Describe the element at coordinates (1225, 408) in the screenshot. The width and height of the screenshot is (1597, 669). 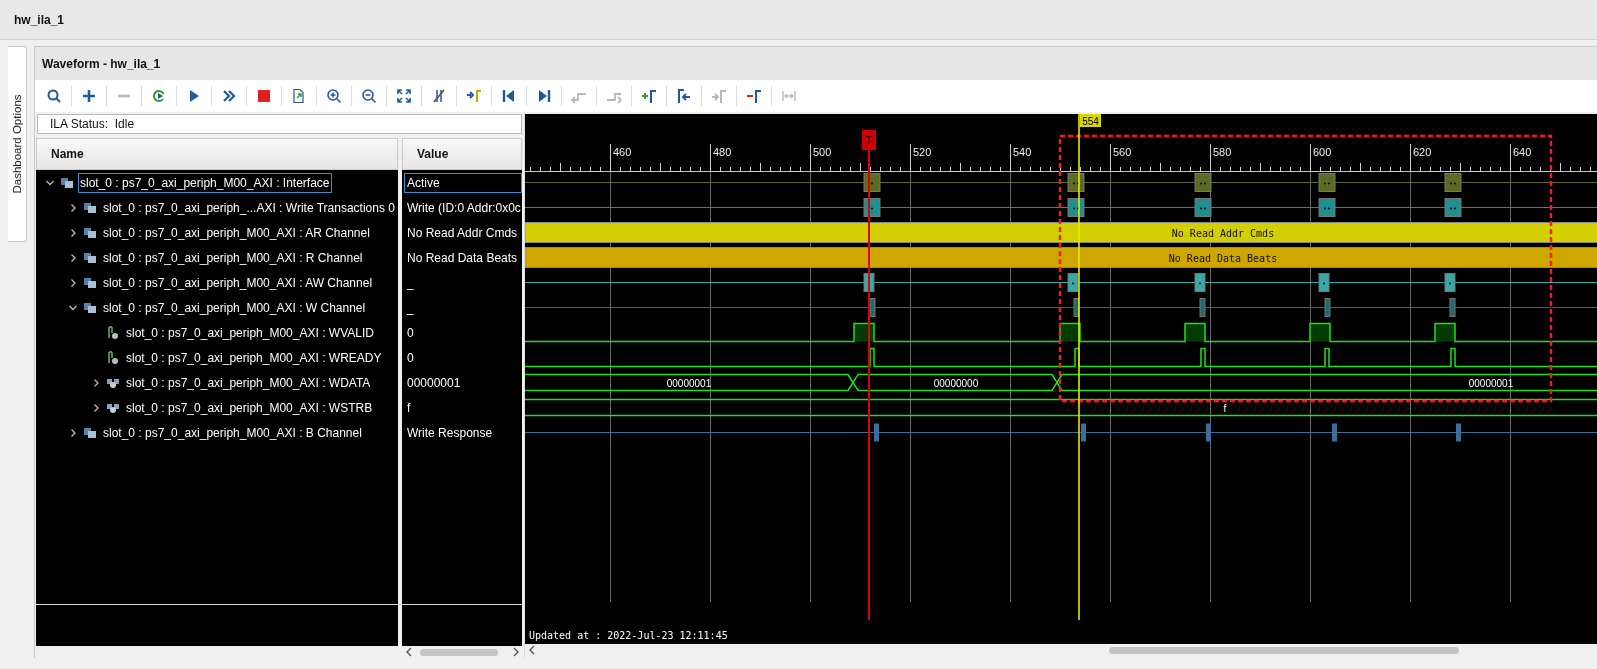
I see `bus-value: f` at that location.